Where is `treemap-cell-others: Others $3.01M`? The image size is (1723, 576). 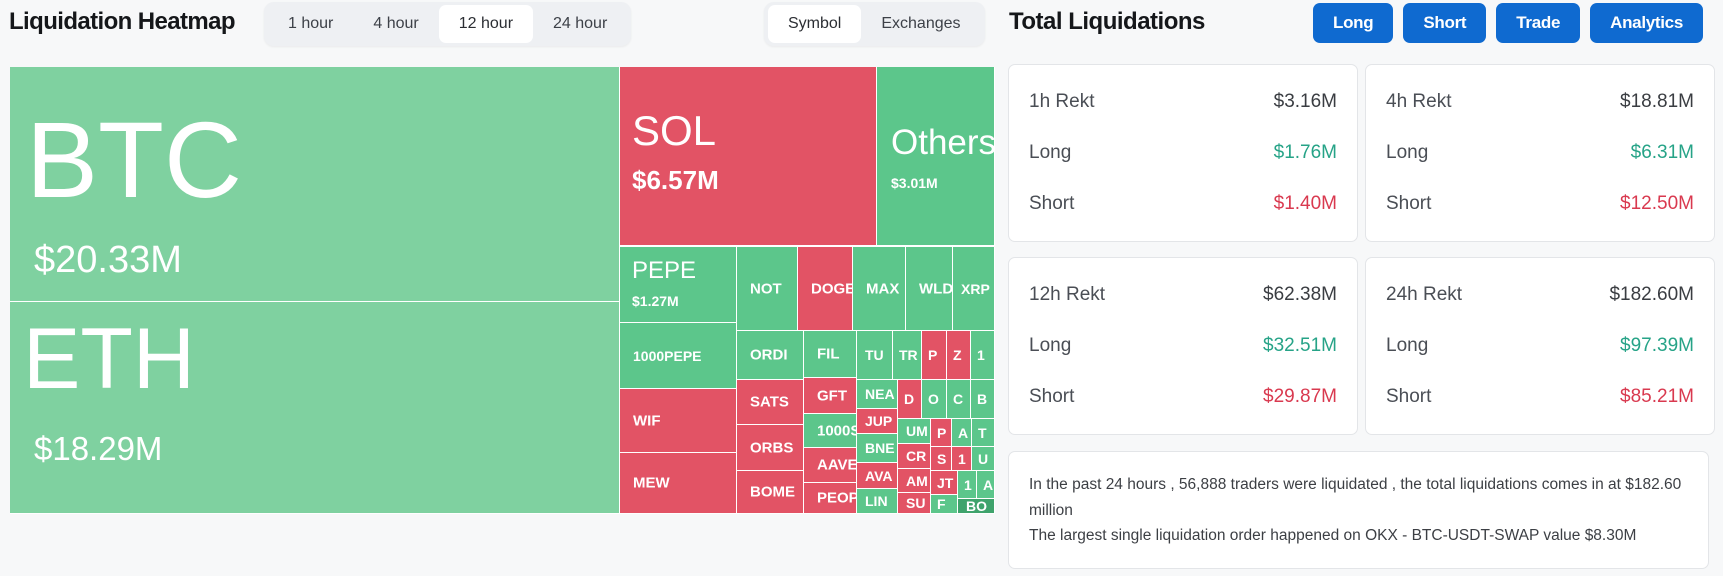
treemap-cell-others: Others $3.01M is located at coordinates (936, 156).